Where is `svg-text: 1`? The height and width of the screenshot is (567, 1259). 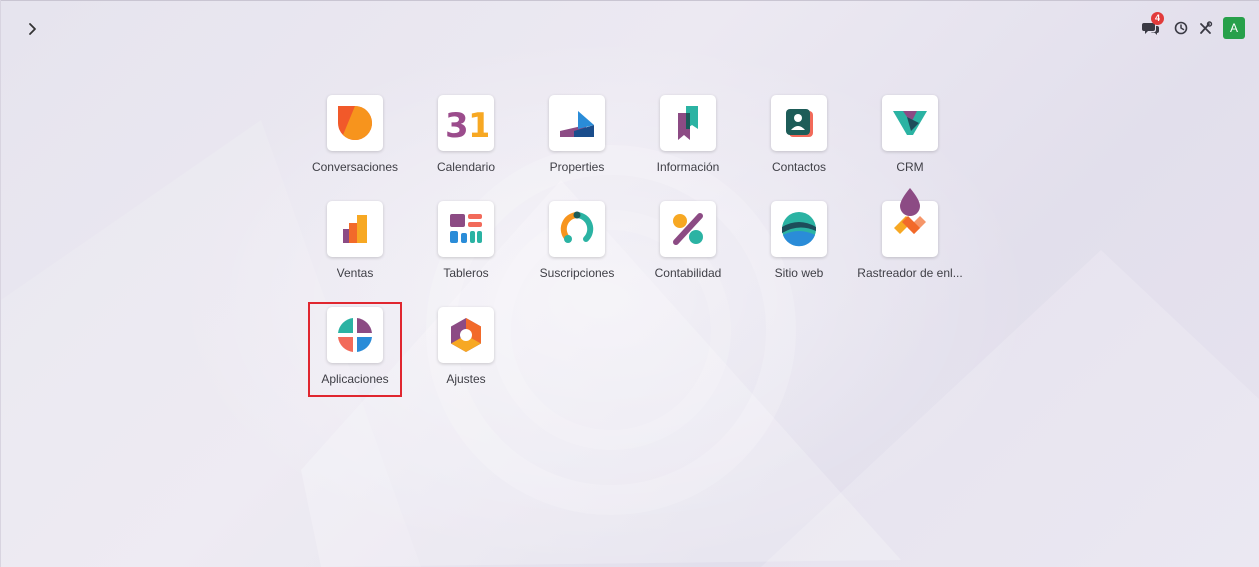 svg-text: 1 is located at coordinates (478, 124).